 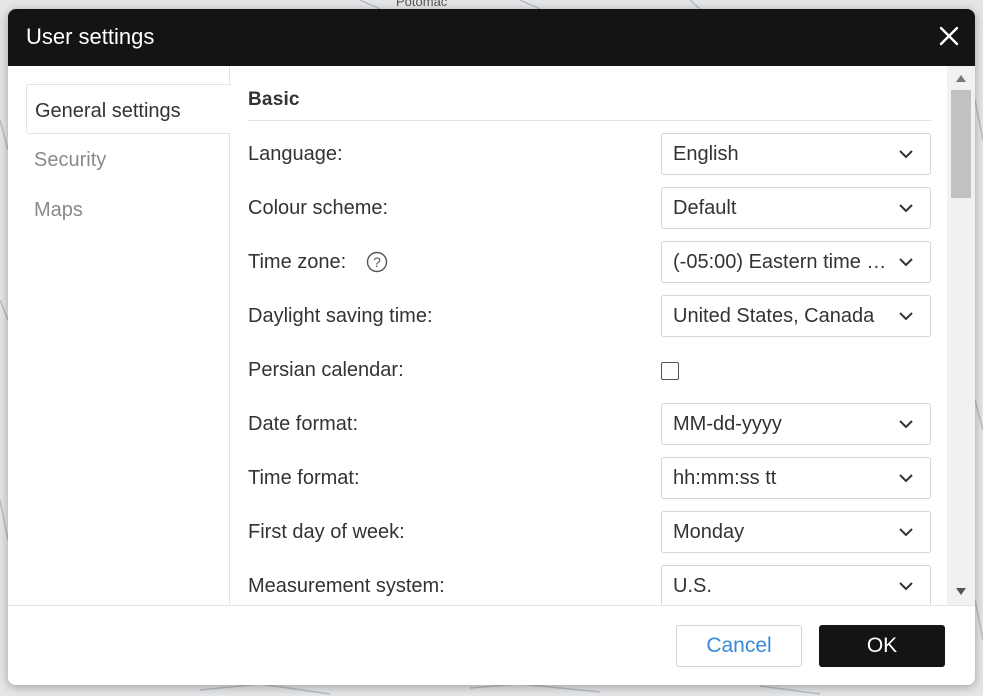 I want to click on scroll-thumb, so click(x=961, y=144).